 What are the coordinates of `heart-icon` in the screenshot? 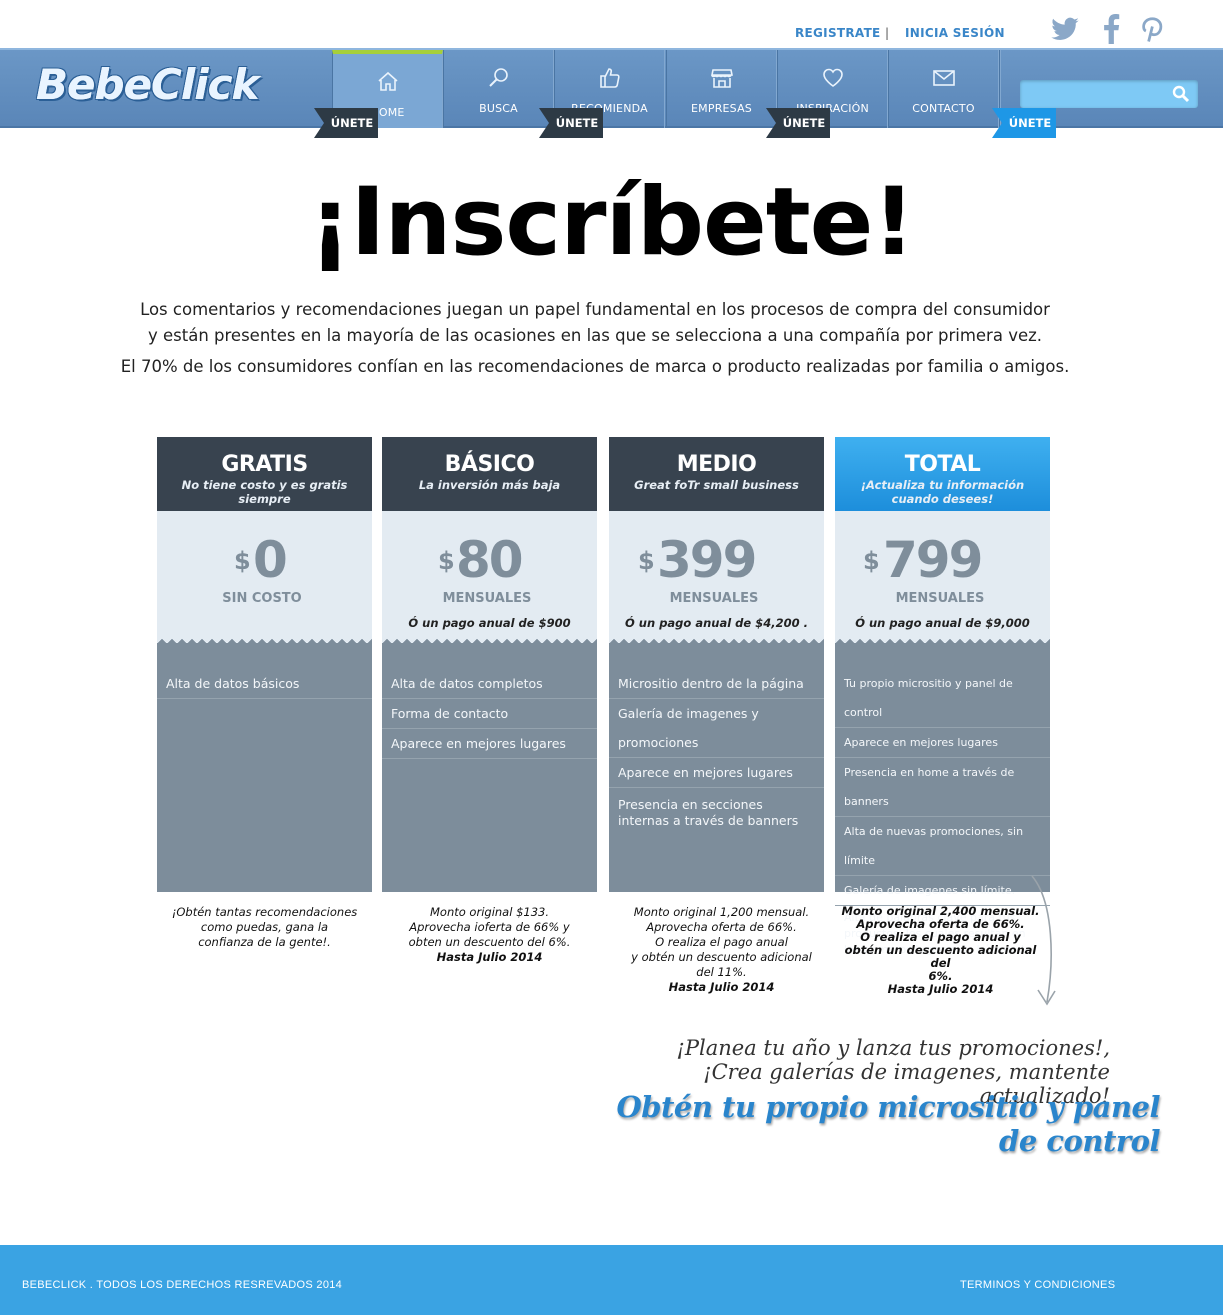 It's located at (832, 77).